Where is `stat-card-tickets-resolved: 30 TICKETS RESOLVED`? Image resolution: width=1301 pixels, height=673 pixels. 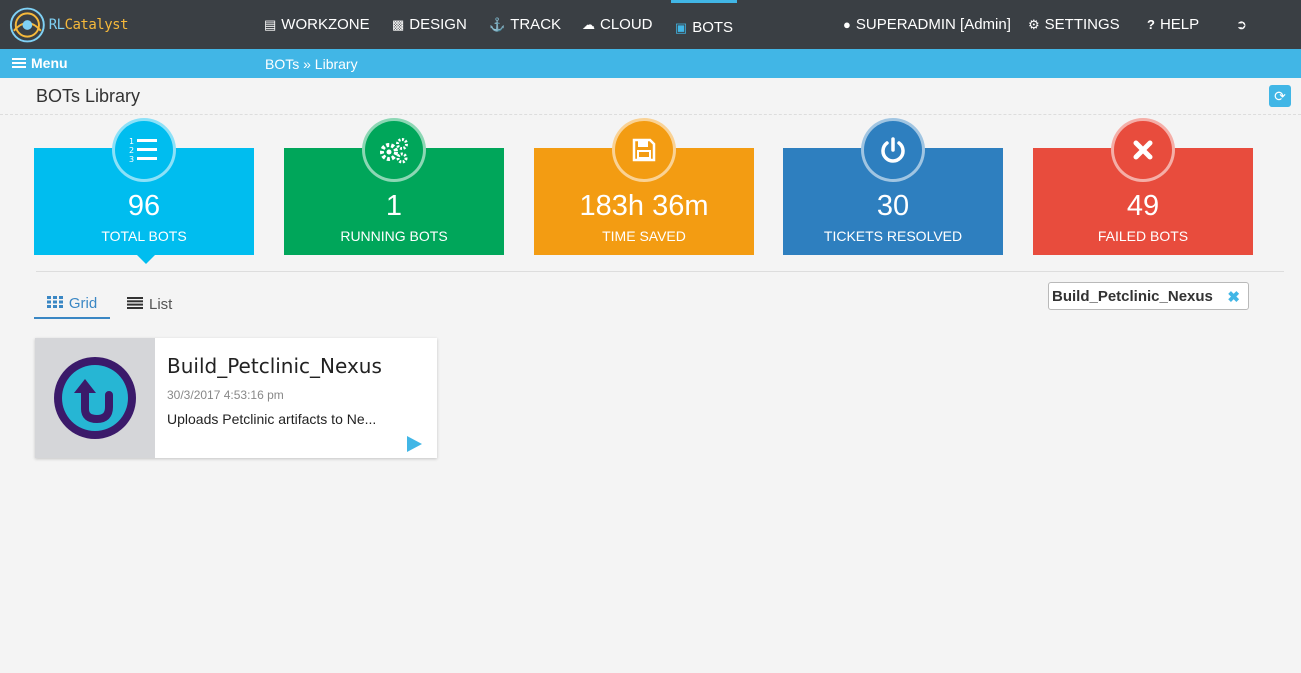 stat-card-tickets-resolved: 30 TICKETS RESOLVED is located at coordinates (893, 186).